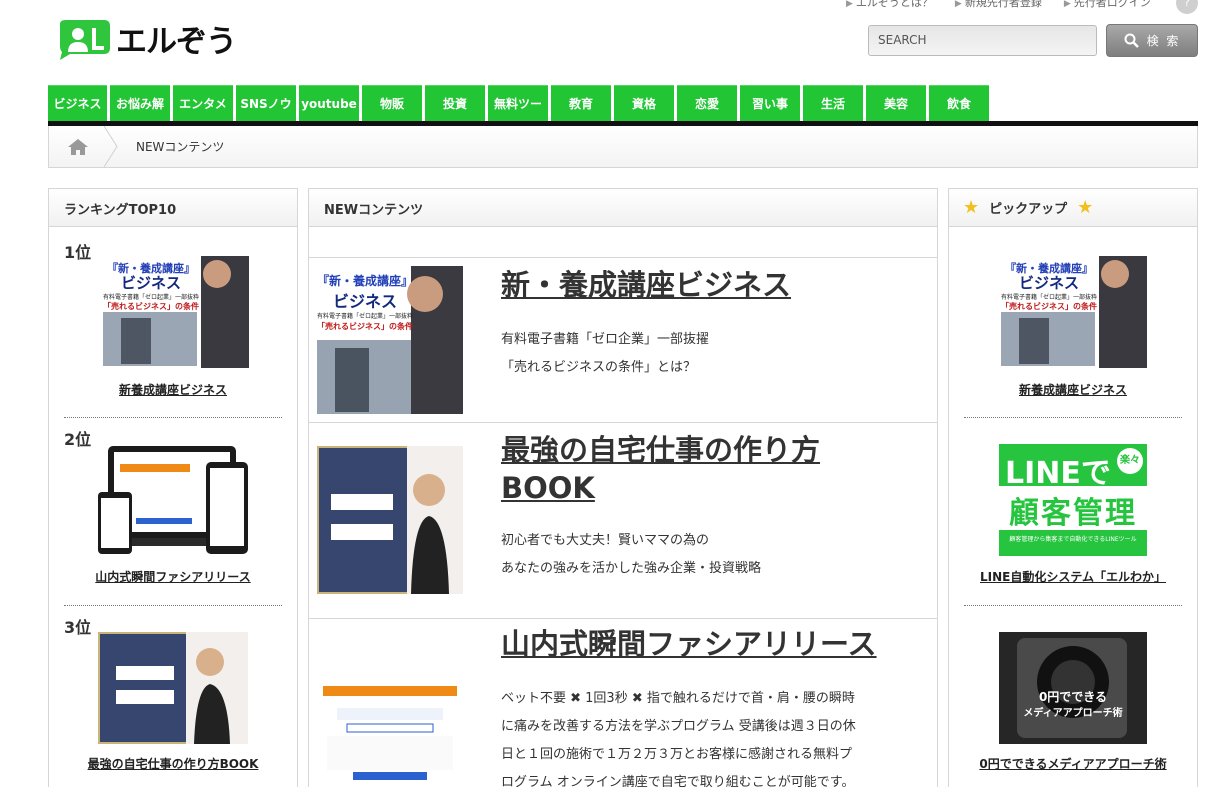 The image size is (1231, 787). I want to click on breadcrumb-current: NEWコンテンツ, so click(180, 147).